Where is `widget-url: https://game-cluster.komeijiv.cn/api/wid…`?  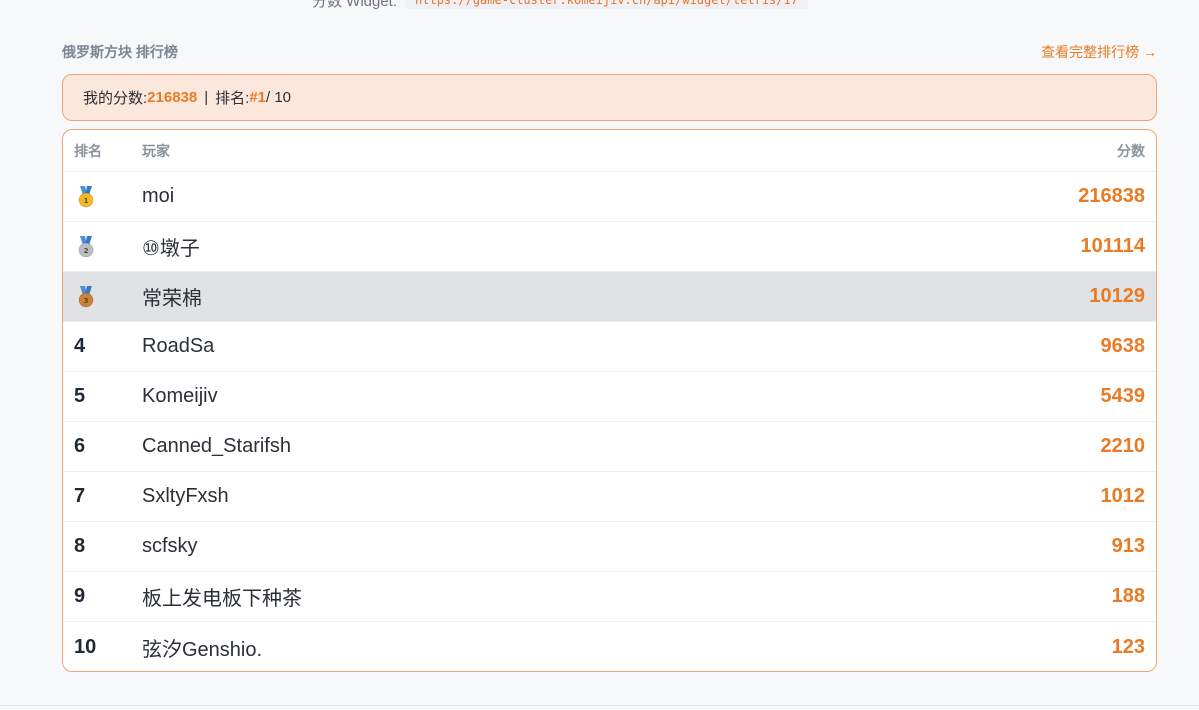 widget-url: https://game-cluster.komeijiv.cn/api/wid… is located at coordinates (606, 4).